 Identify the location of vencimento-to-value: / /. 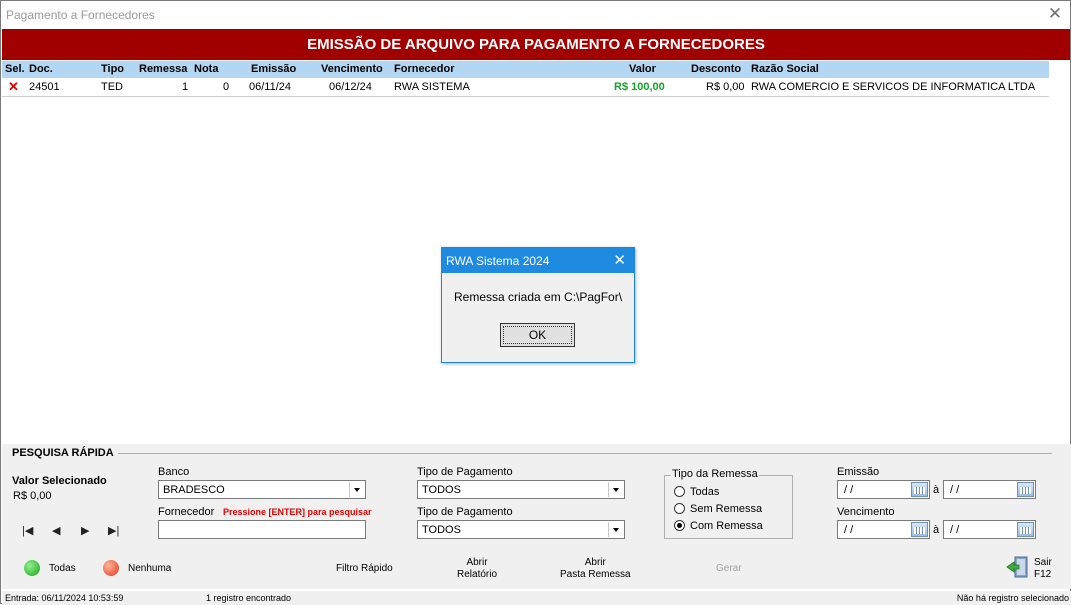
(955, 530).